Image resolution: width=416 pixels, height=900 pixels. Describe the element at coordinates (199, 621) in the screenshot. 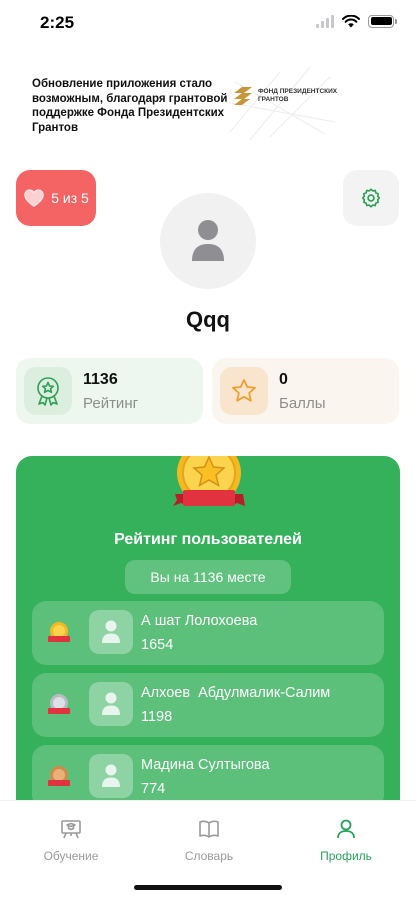

I see `row-name: А шат Лолохоева` at that location.